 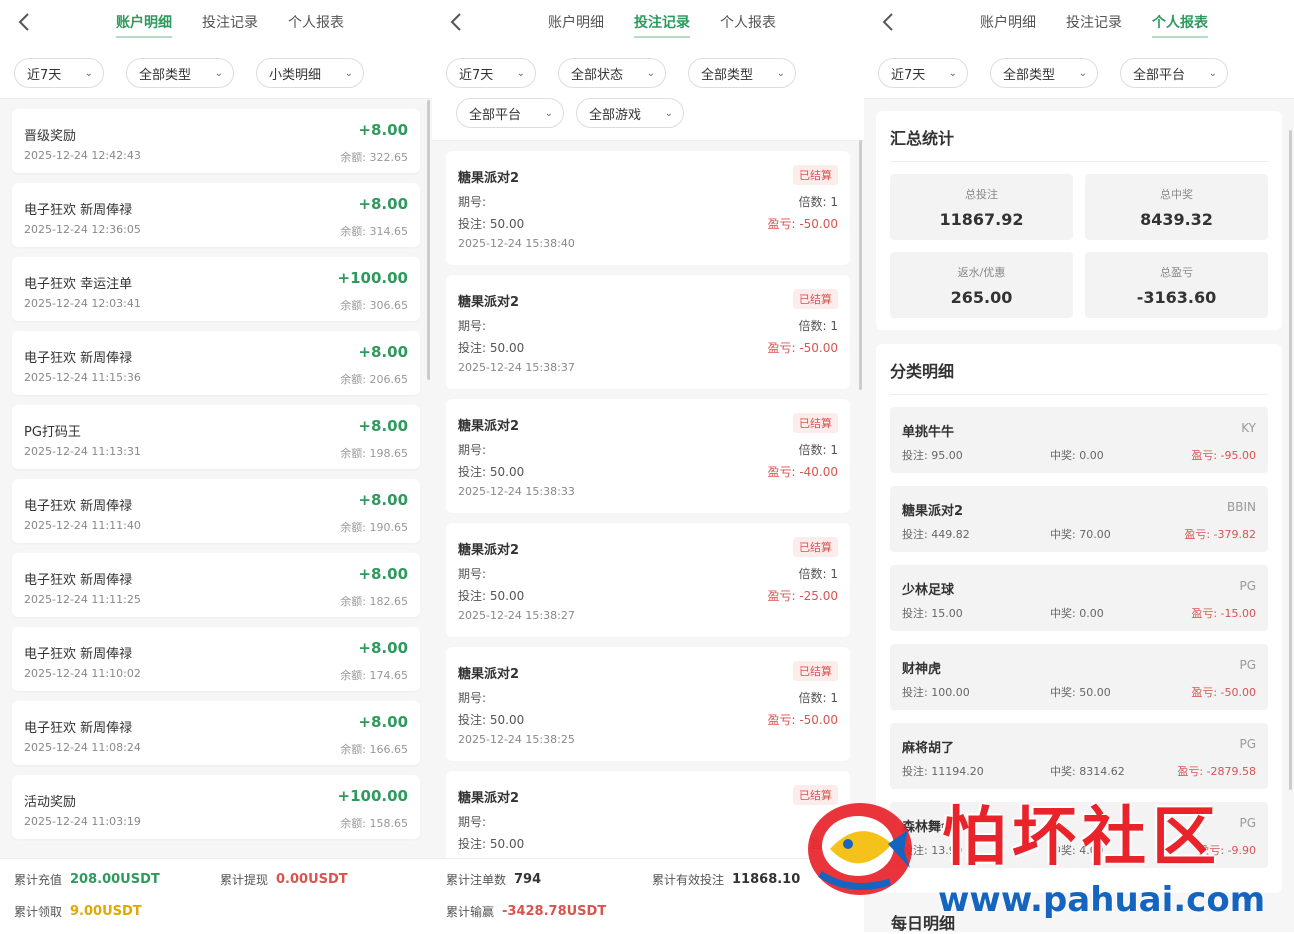 What do you see at coordinates (1216, 771) in the screenshot?
I see `category-pl: 盈亏: -2879.58` at bounding box center [1216, 771].